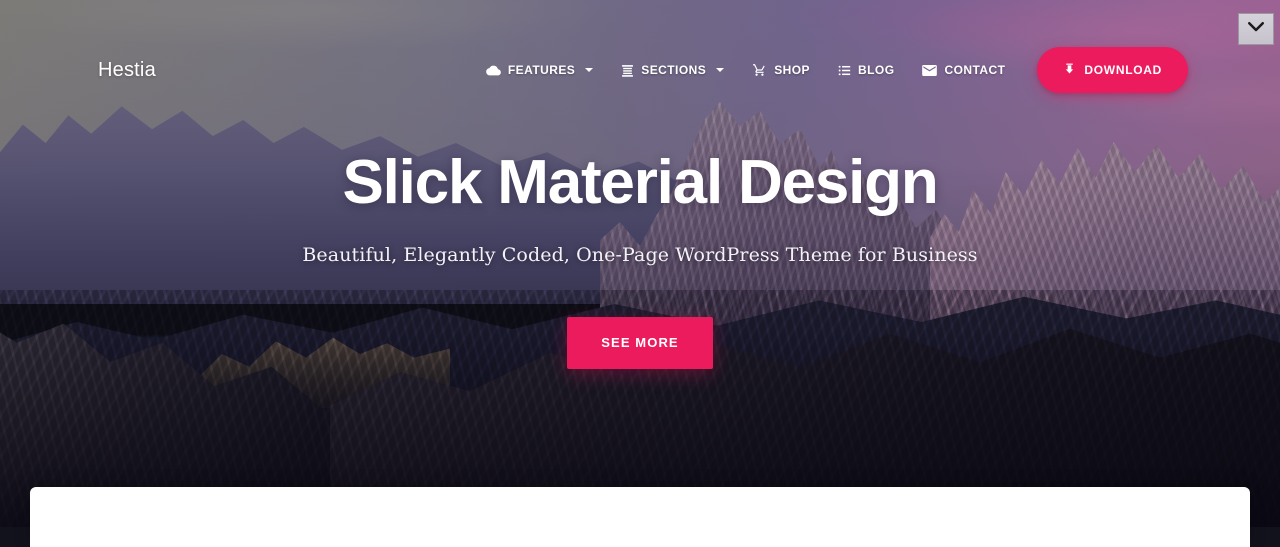 Image resolution: width=1280 pixels, height=547 pixels. I want to click on scroll-down-button, so click(1256, 29).